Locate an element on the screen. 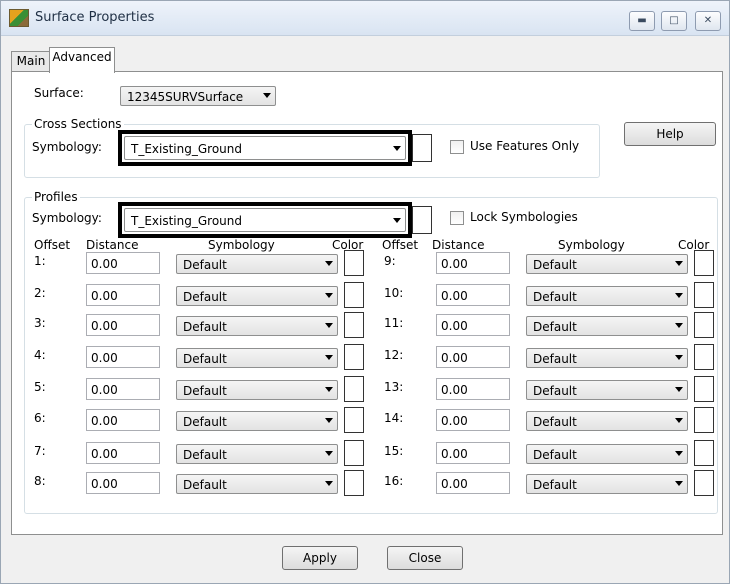 Image resolution: width=730 pixels, height=584 pixels. profiles-symbology-label: Symbology: is located at coordinates (67, 218).